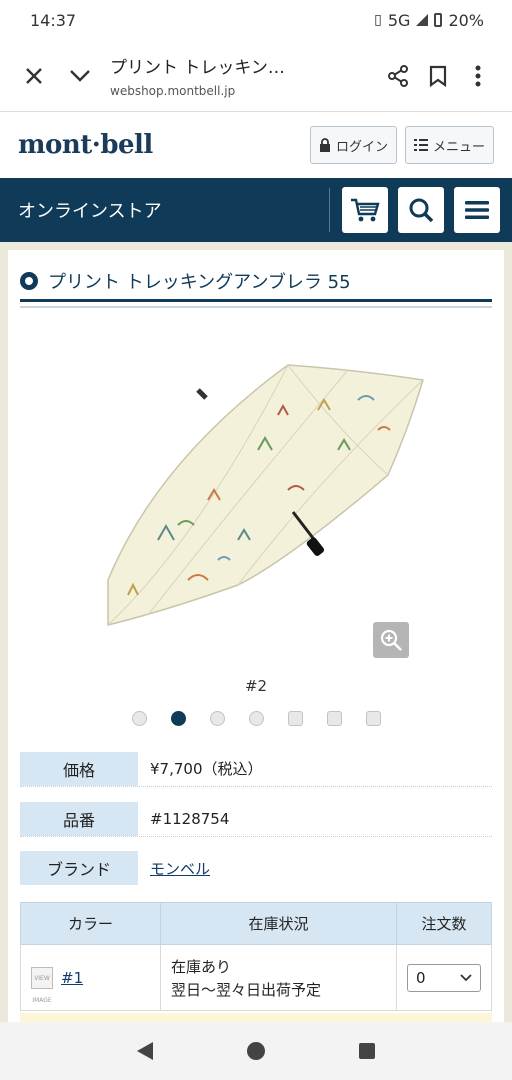  I want to click on carousel-dots, so click(256, 718).